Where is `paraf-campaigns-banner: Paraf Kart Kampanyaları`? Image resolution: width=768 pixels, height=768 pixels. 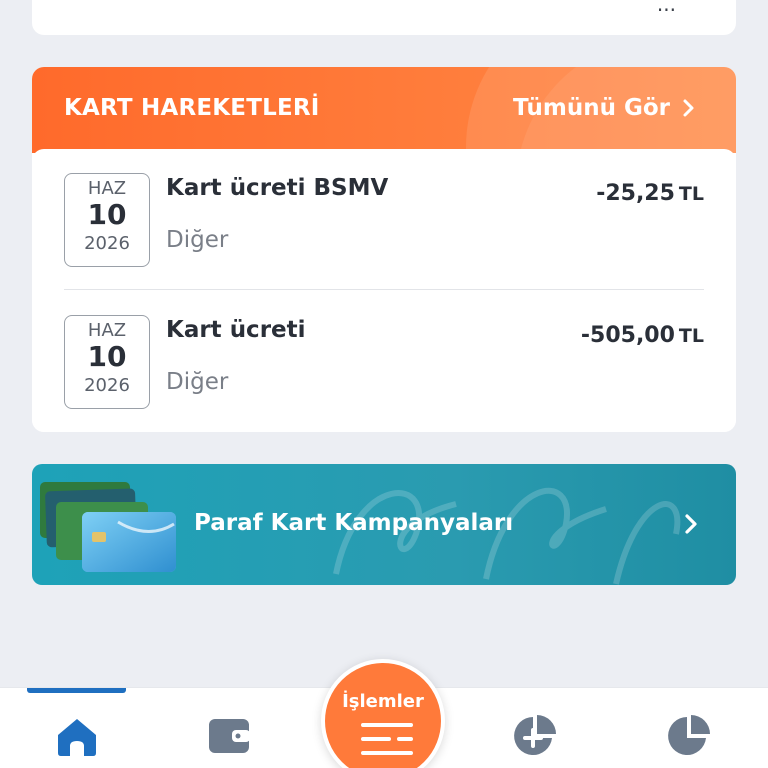
paraf-campaigns-banner: Paraf Kart Kampanyaları is located at coordinates (384, 524).